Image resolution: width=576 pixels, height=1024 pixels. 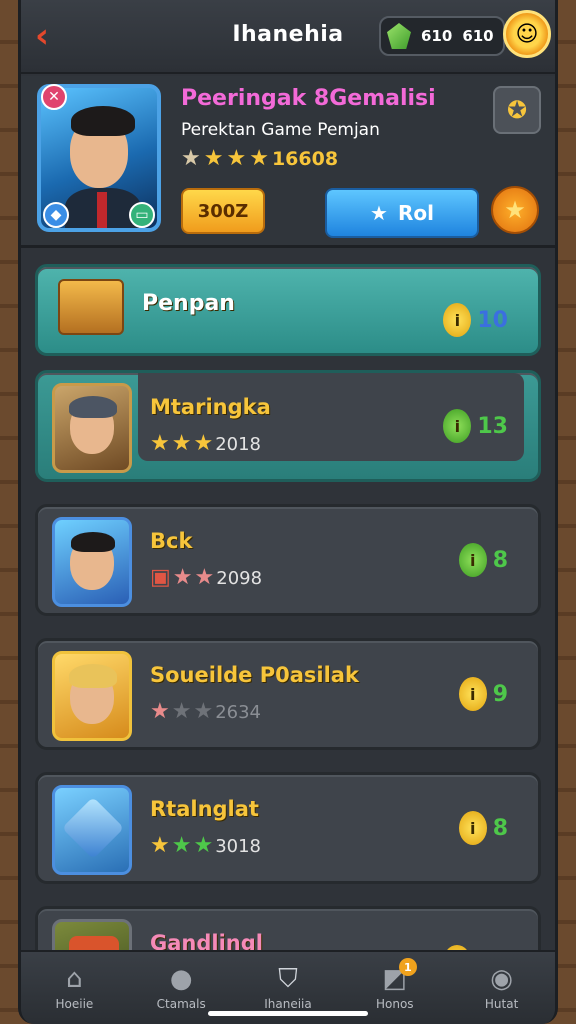 I want to click on list-item-rating: ★ ★ ★ 2018, so click(x=205, y=444).